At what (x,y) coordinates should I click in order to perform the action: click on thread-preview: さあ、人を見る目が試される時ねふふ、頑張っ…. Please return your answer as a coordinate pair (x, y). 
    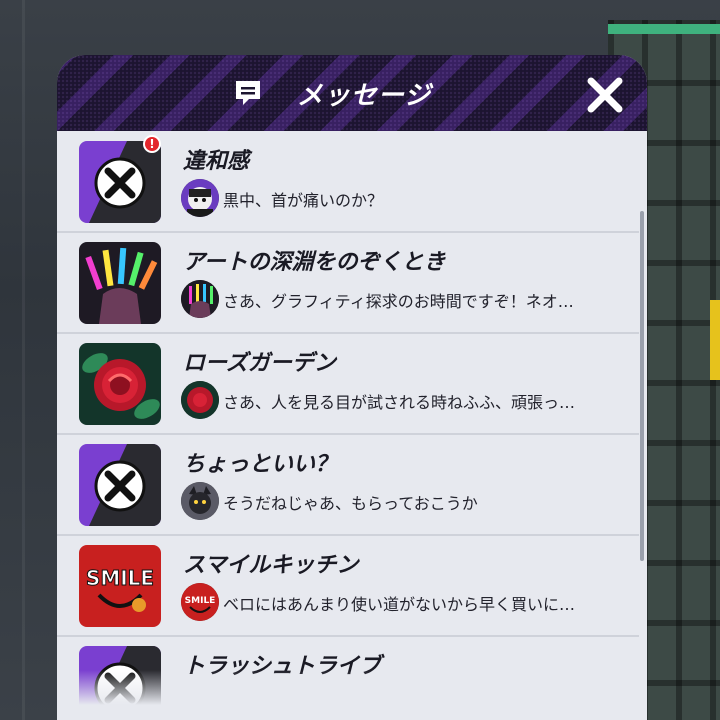
    Looking at the image, I should click on (399, 402).